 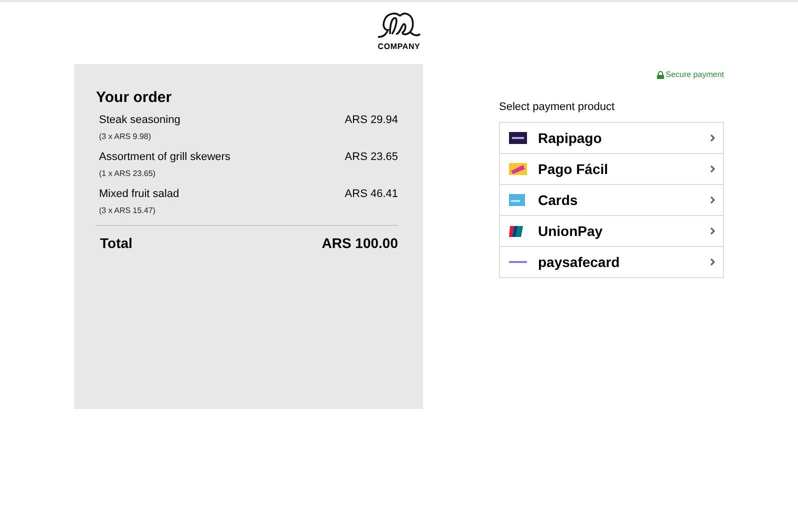 I want to click on total-label: Total, so click(x=116, y=243).